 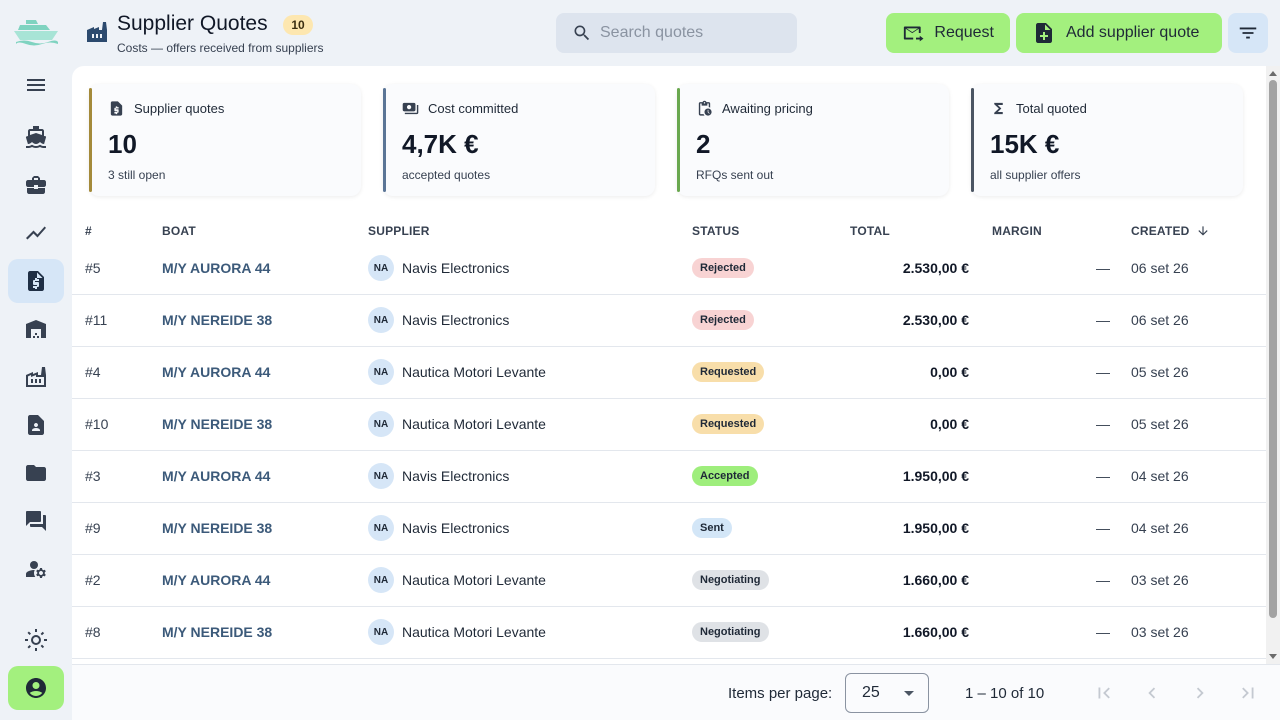 I want to click on sidebar-item-boats, so click(x=36, y=137).